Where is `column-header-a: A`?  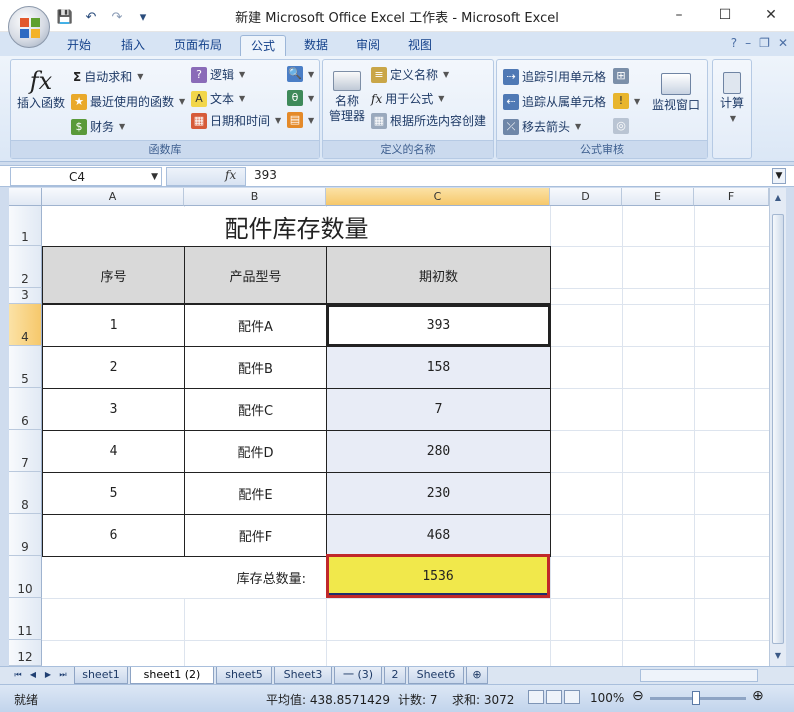 column-header-a: A is located at coordinates (113, 197).